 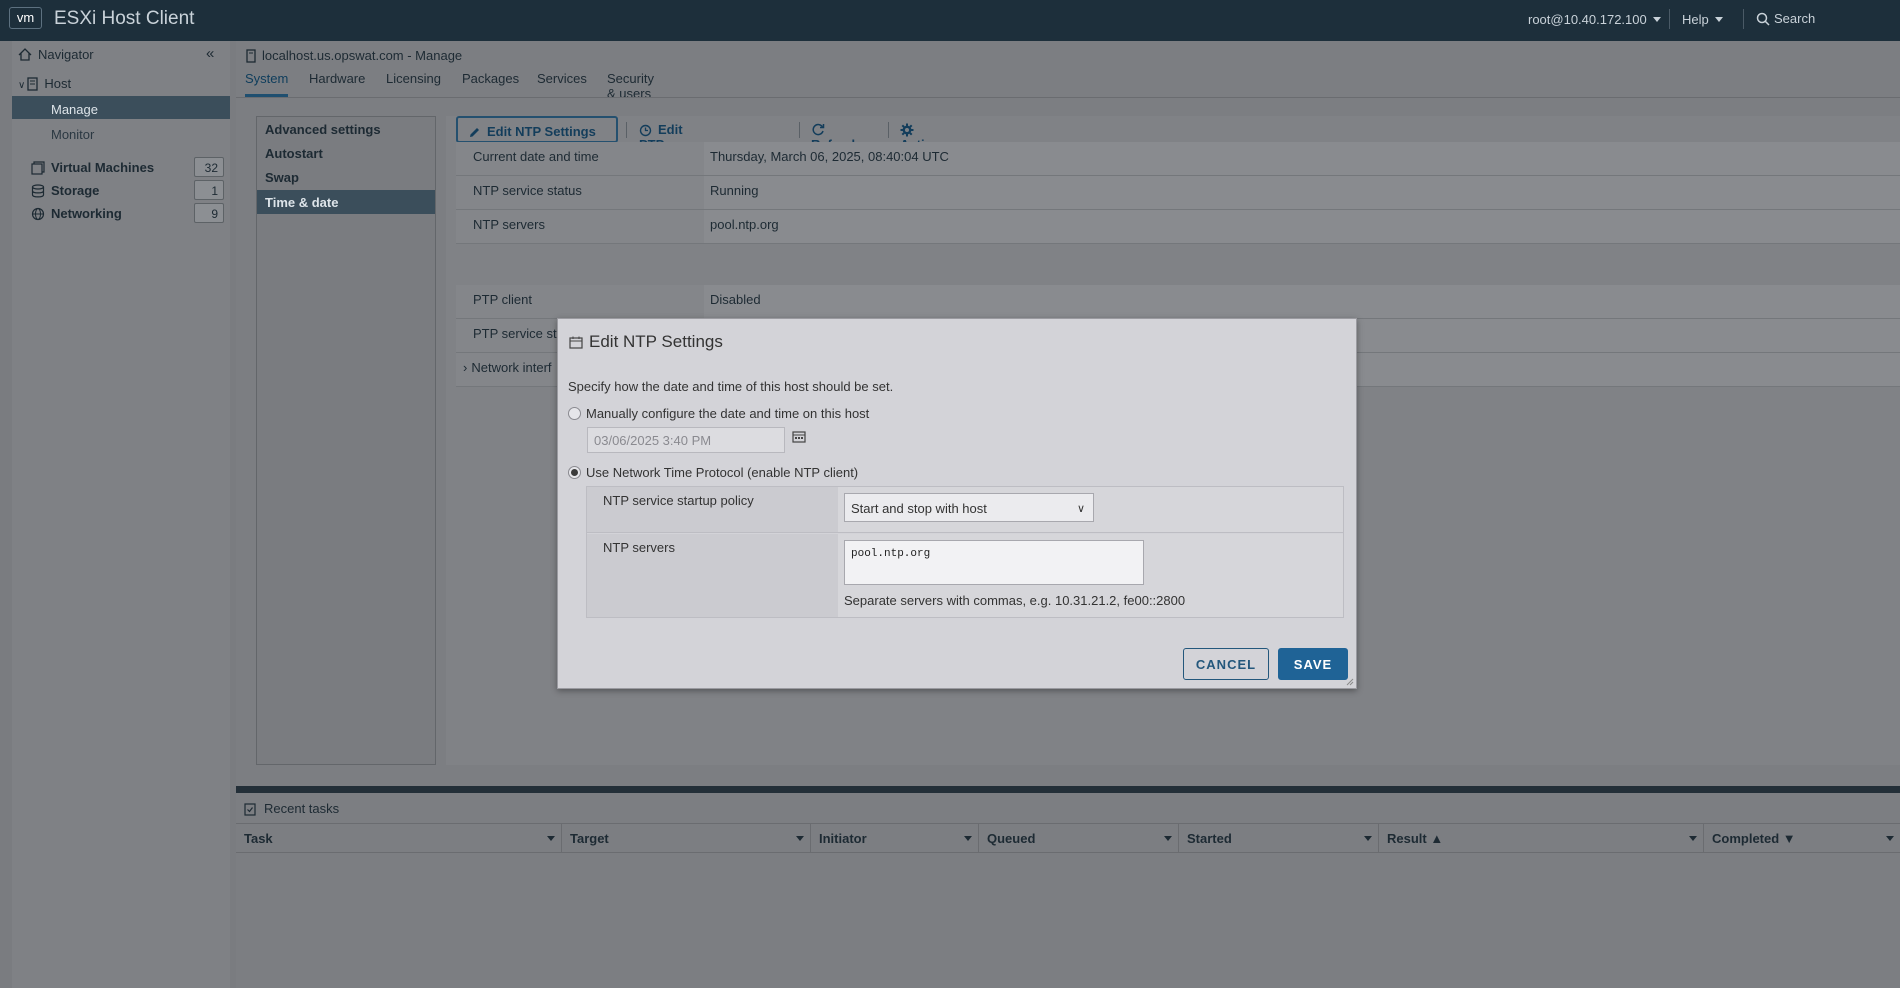 What do you see at coordinates (399, 838) in the screenshot?
I see `column-task: Task` at bounding box center [399, 838].